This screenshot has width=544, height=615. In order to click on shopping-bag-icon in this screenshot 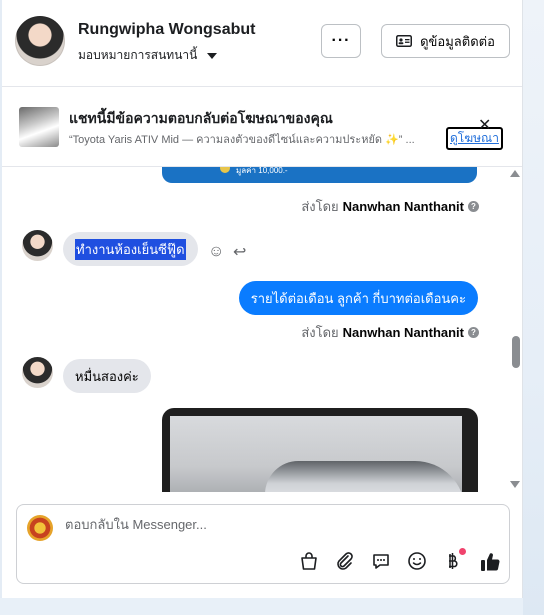, I will do `click(309, 561)`.